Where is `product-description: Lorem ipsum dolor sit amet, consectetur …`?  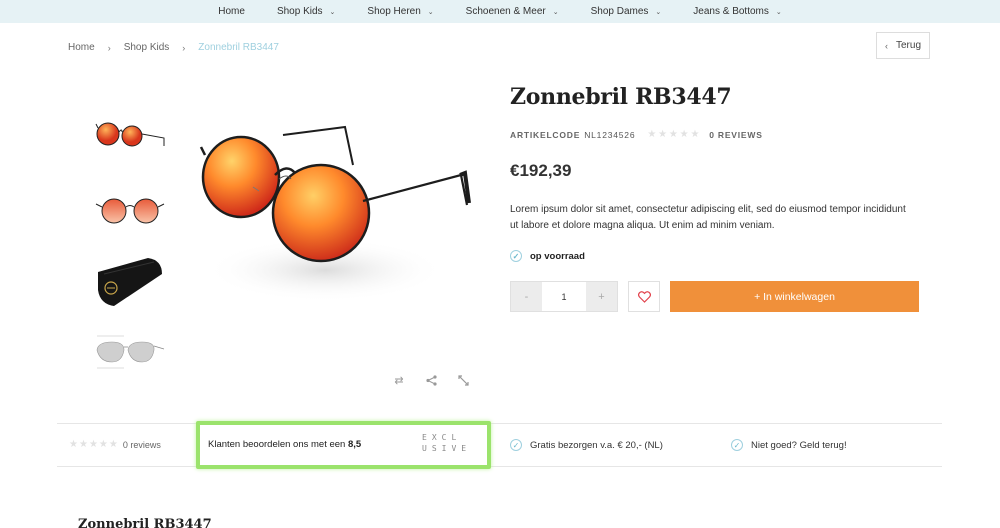 product-description: Lorem ipsum dolor sit amet, consectetur … is located at coordinates (708, 217).